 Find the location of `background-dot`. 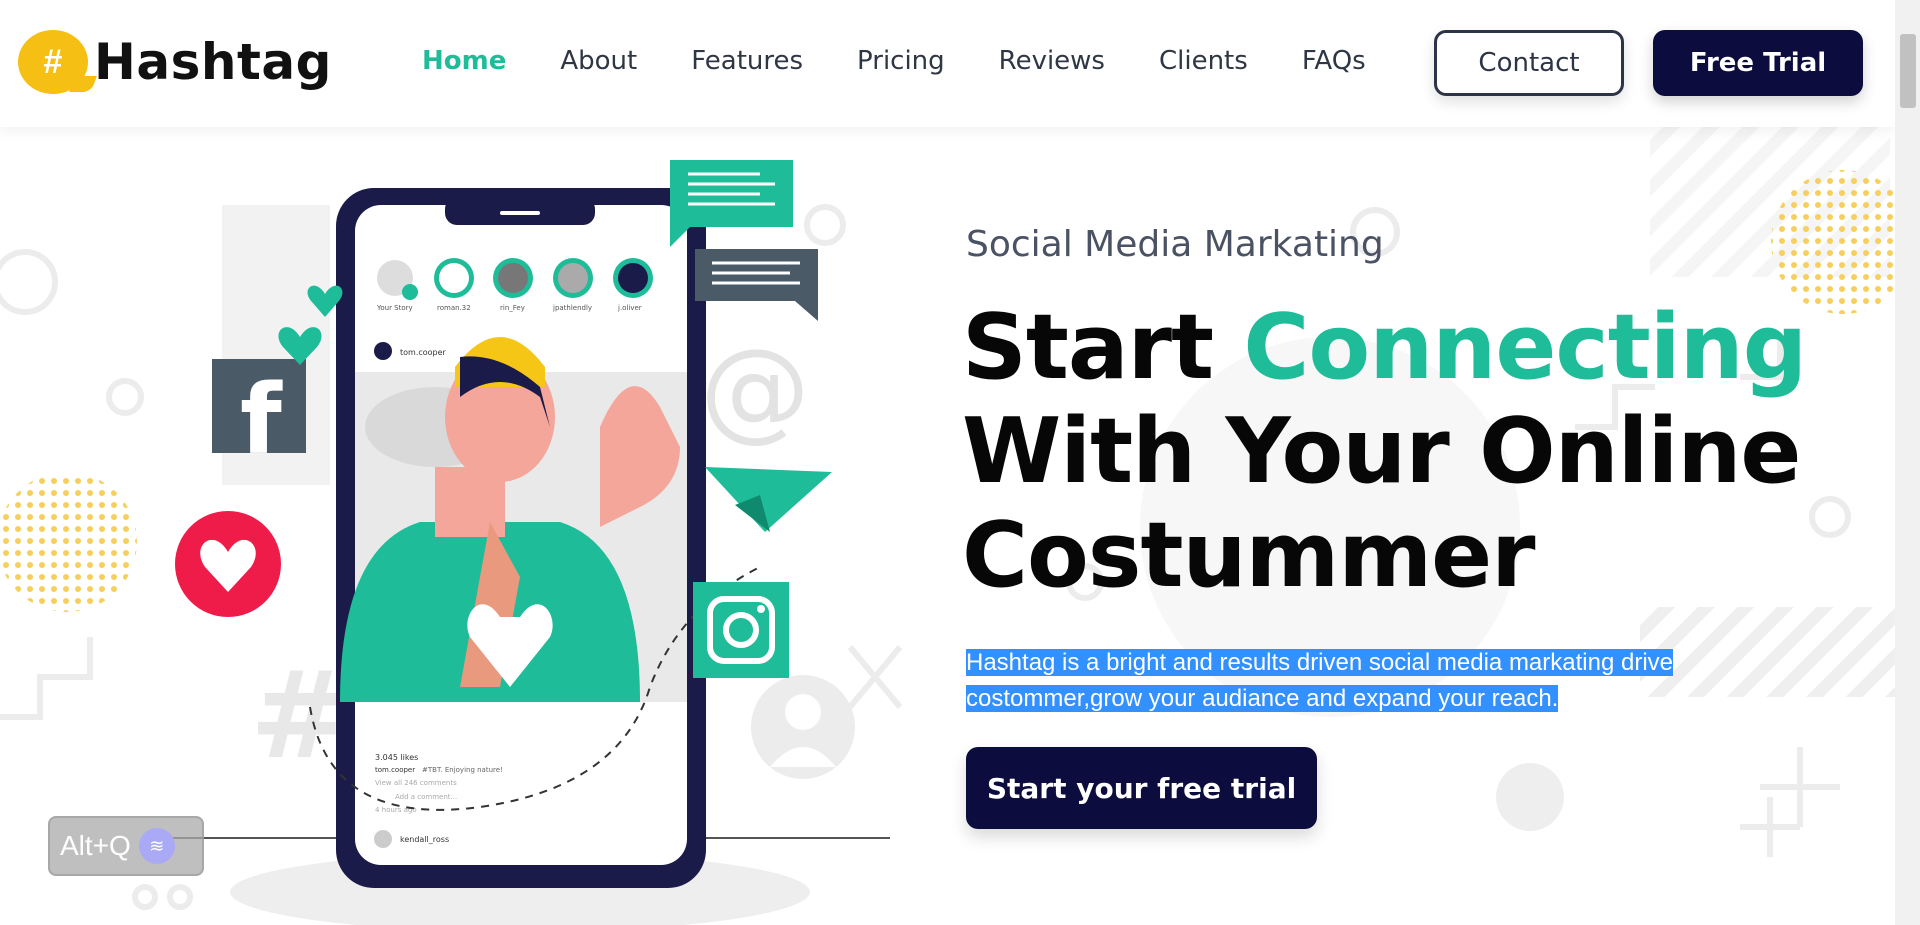

background-dot is located at coordinates (1530, 797).